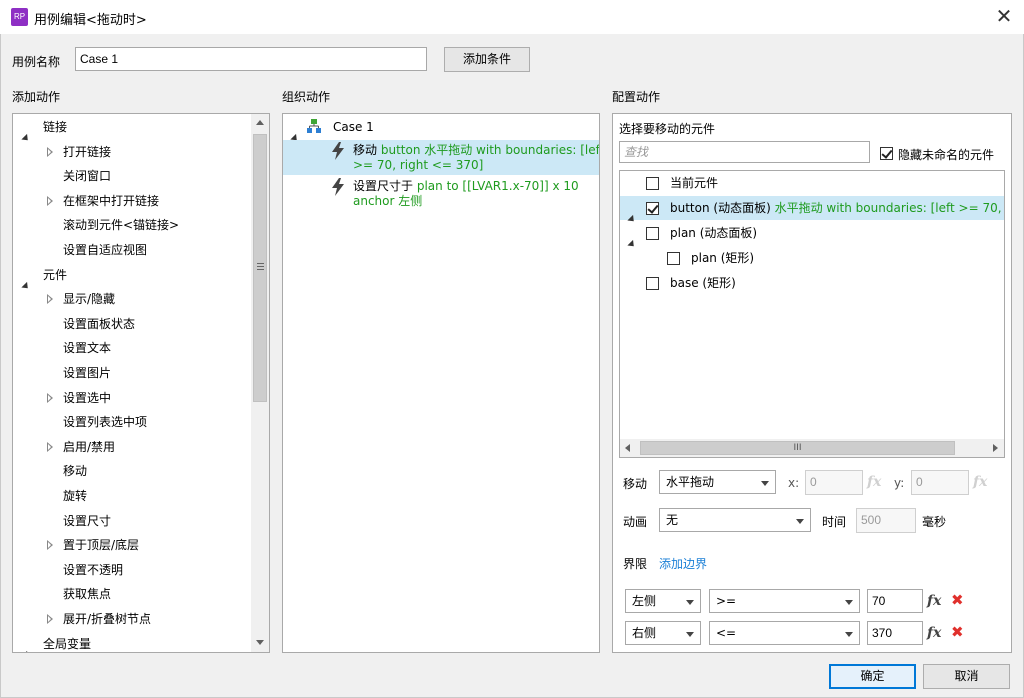  I want to click on cancel-button: 取消, so click(966, 676).